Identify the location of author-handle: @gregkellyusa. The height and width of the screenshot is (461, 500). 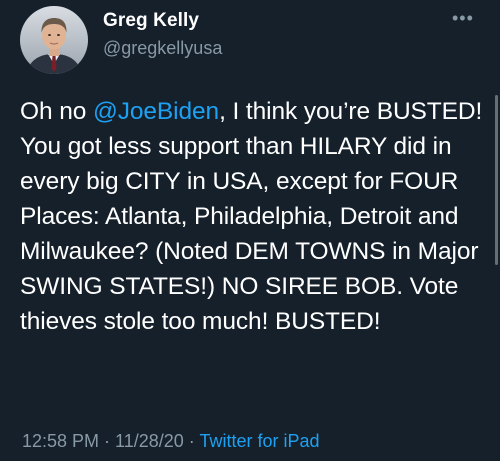
(162, 48).